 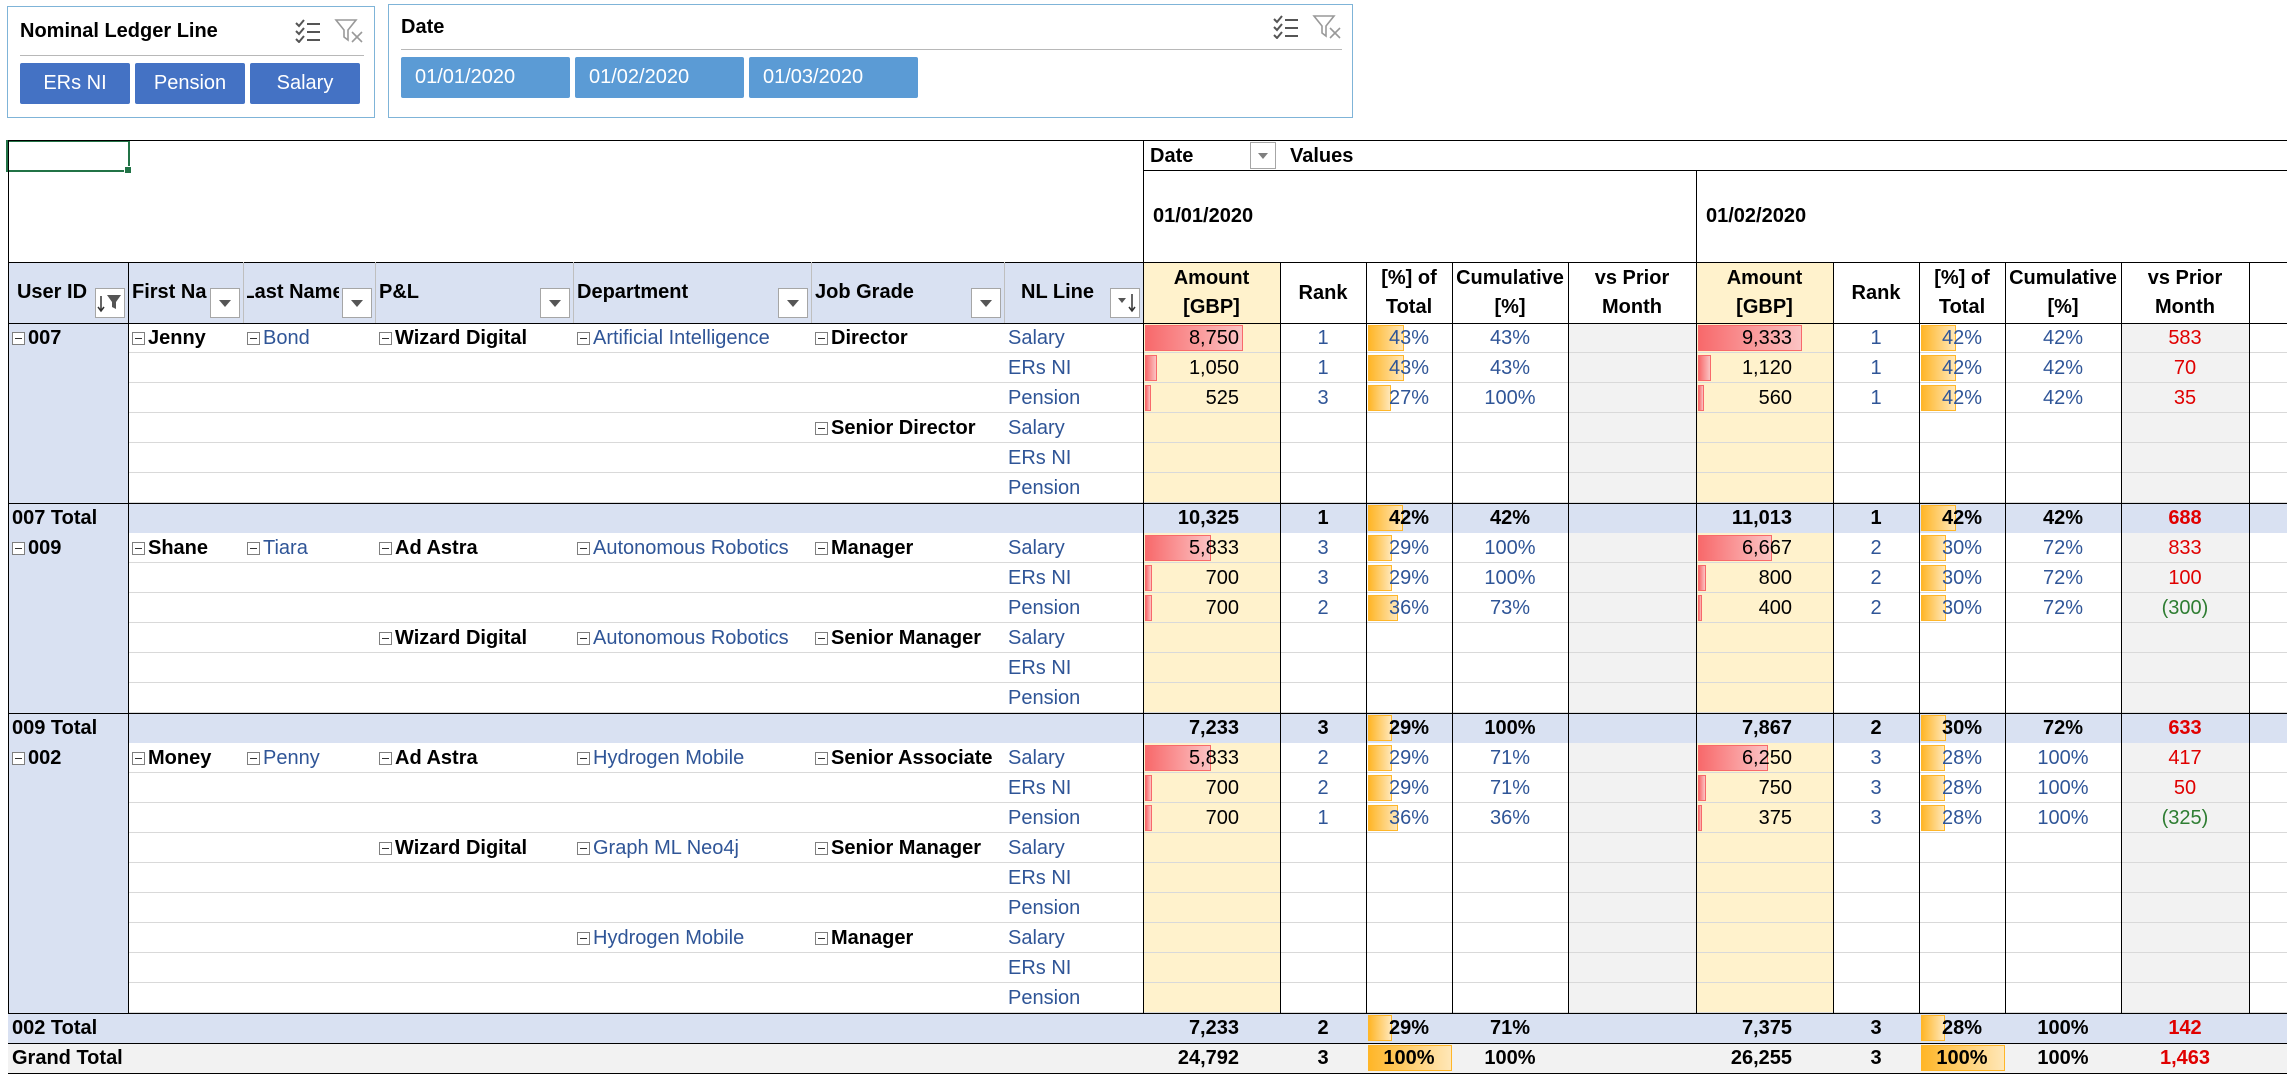 What do you see at coordinates (461, 848) in the screenshot?
I see `row-label-text: Wizard Digital` at bounding box center [461, 848].